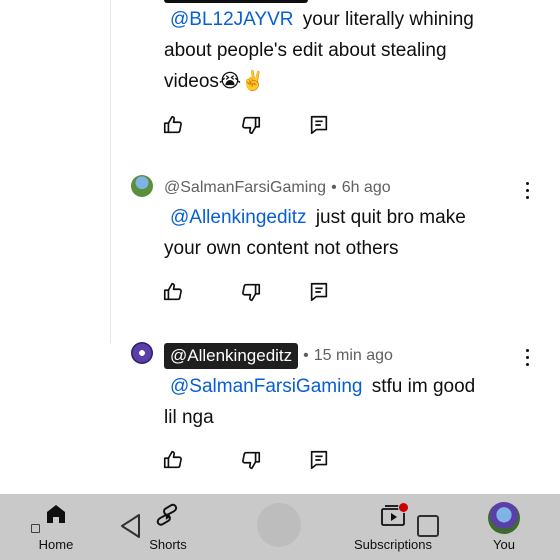 This screenshot has width=560, height=560. What do you see at coordinates (189, 417) in the screenshot?
I see `comment-text-line: lil nga` at bounding box center [189, 417].